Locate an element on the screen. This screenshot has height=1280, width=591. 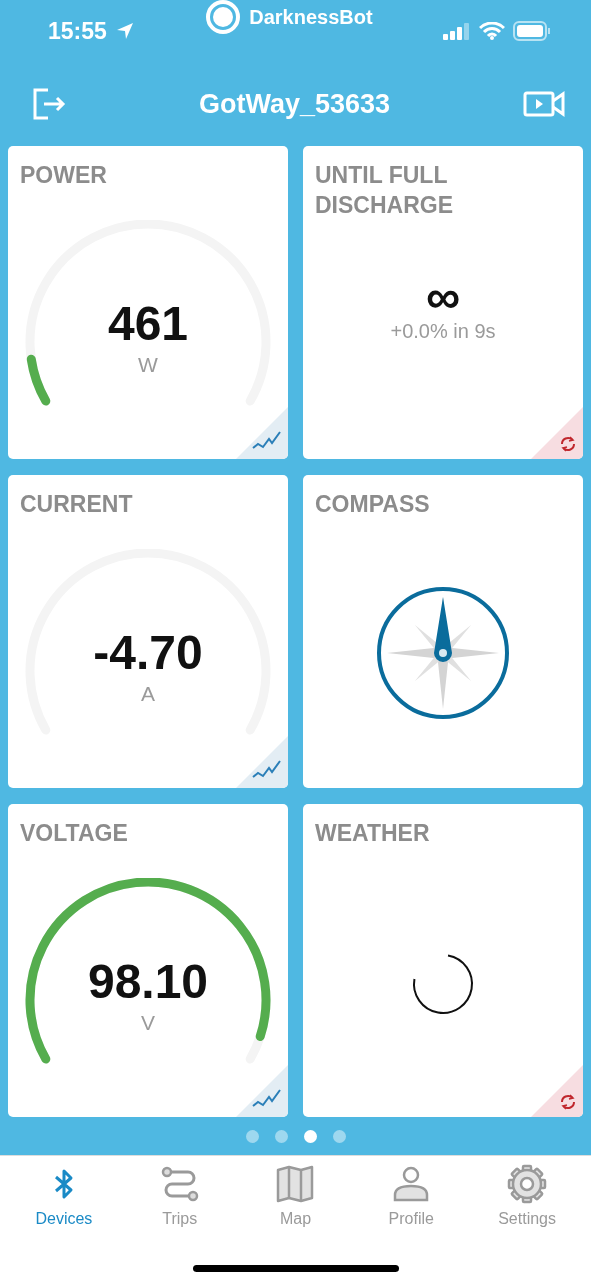
battery-icon is located at coordinates (532, 31).